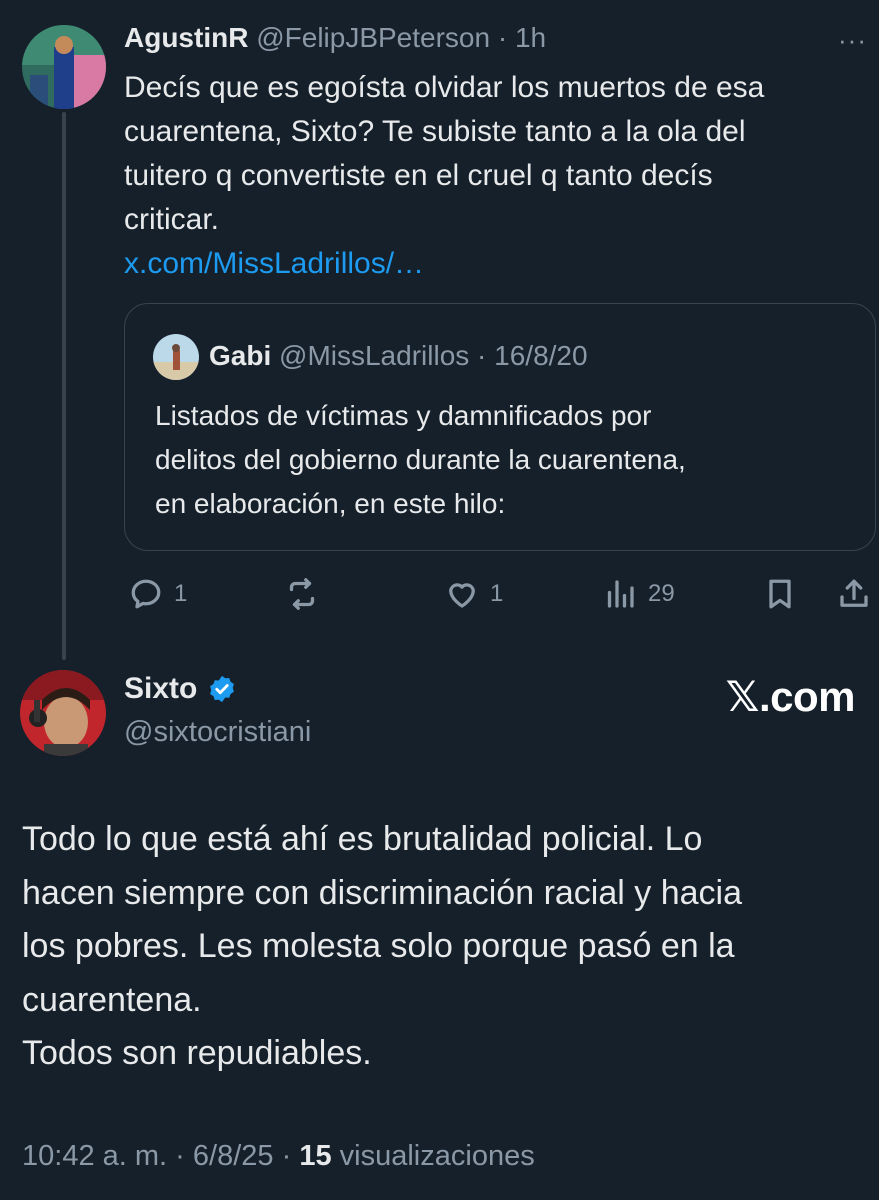 The height and width of the screenshot is (1200, 879). I want to click on reply-avatar, so click(64, 67).